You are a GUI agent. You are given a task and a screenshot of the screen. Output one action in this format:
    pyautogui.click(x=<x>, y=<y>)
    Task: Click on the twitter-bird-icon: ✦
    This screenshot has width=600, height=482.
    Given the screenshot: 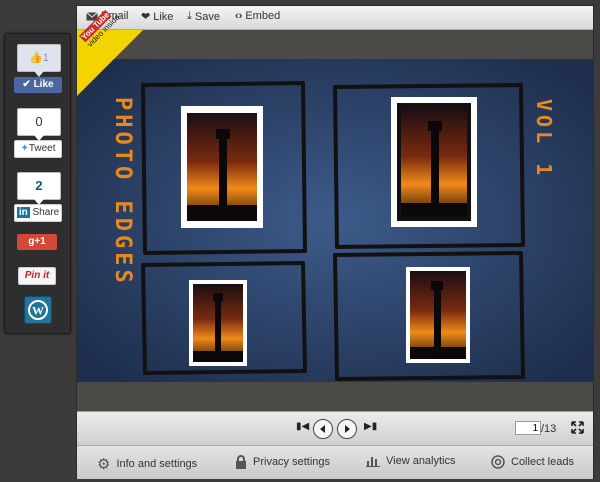 What is the action you would take?
    pyautogui.click(x=24, y=148)
    